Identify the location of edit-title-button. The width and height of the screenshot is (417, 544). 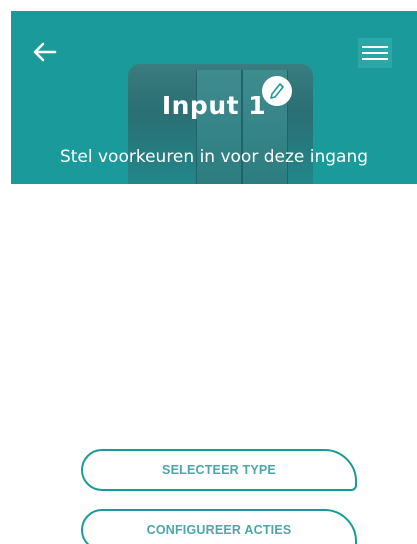
(277, 91).